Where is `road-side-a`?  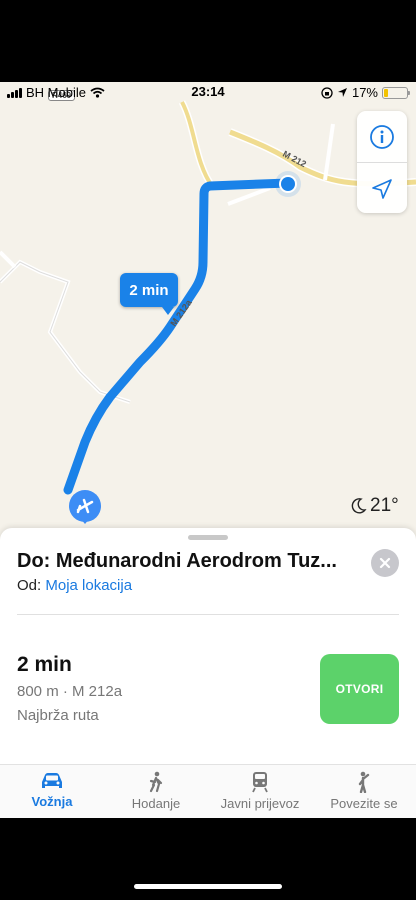
road-side-a is located at coordinates (249, 196).